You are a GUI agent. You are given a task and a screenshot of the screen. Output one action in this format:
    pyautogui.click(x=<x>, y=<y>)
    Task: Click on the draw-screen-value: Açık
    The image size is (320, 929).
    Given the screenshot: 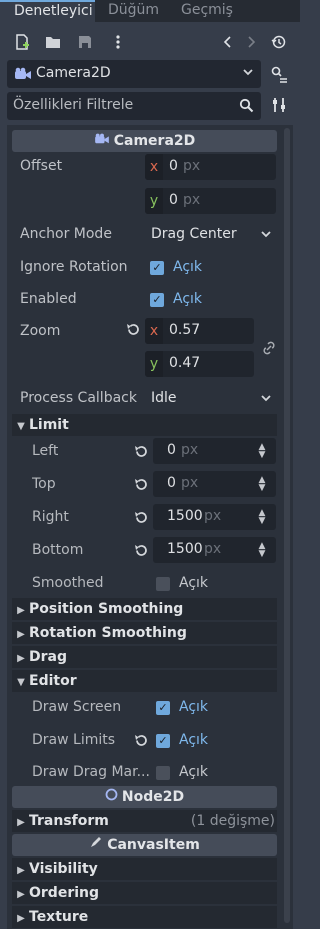 What is the action you would take?
    pyautogui.click(x=194, y=707)
    